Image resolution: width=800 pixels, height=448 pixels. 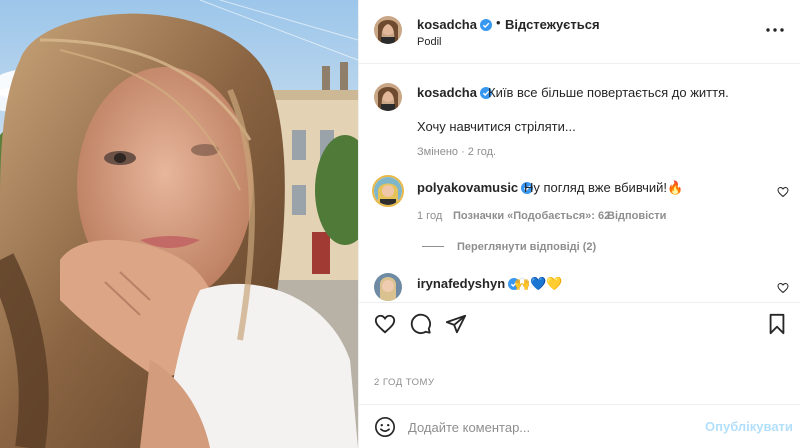 I want to click on add-comment-bar: Опублікувати, so click(x=579, y=426).